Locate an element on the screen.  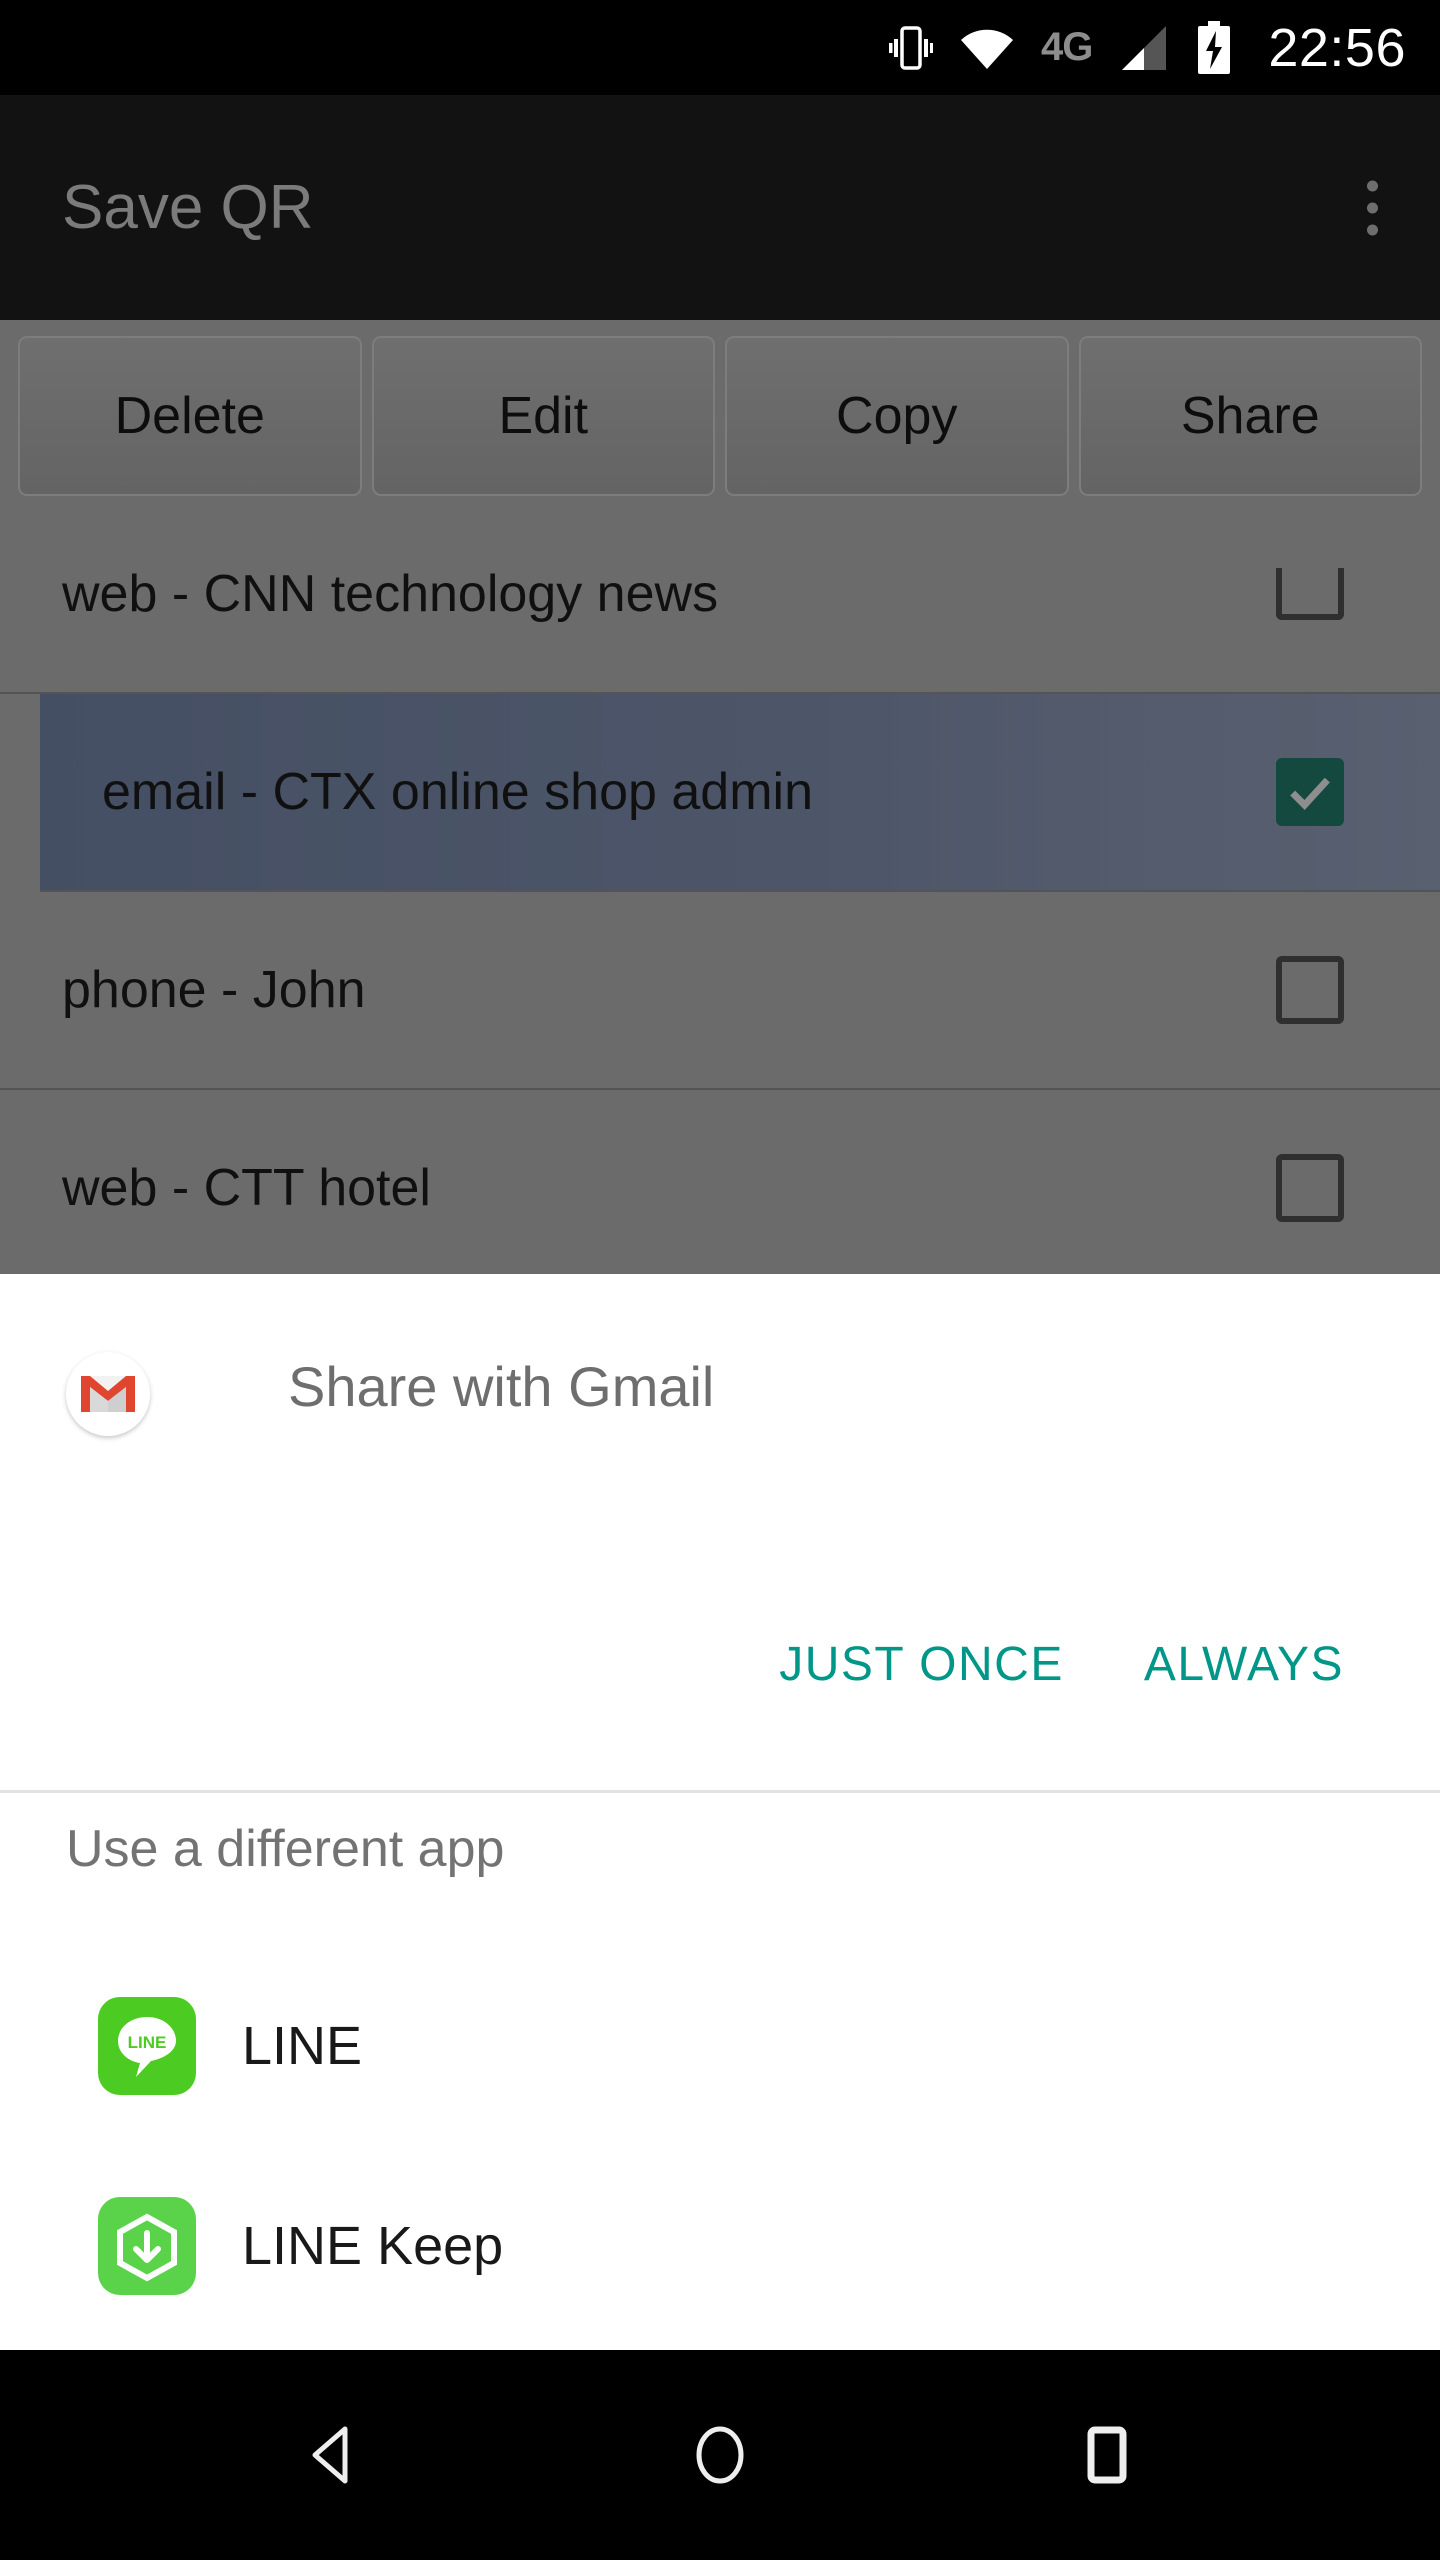
copy-button: Copy is located at coordinates (897, 416).